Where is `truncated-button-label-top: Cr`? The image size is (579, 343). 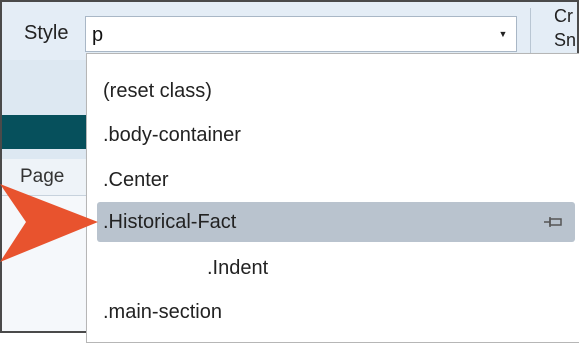 truncated-button-label-top: Cr is located at coordinates (563, 16).